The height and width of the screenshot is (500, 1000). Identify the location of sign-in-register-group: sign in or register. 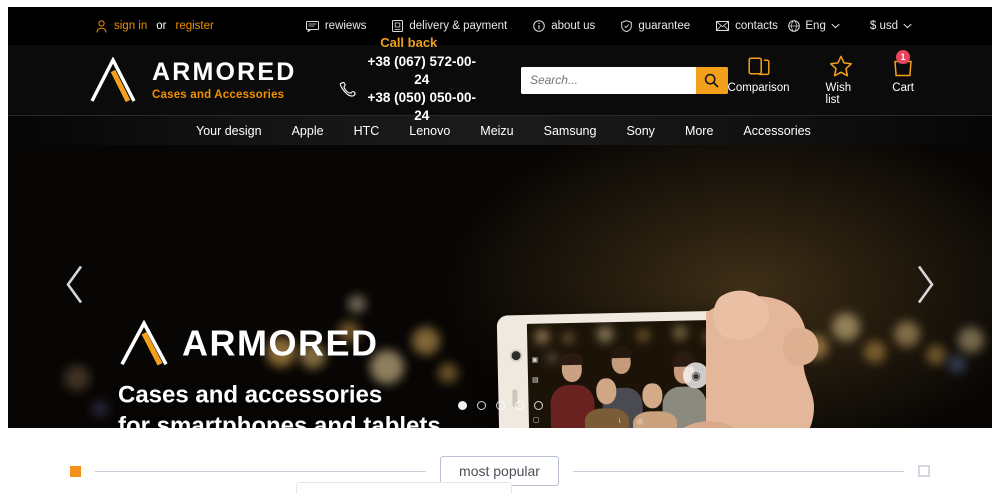
(155, 26).